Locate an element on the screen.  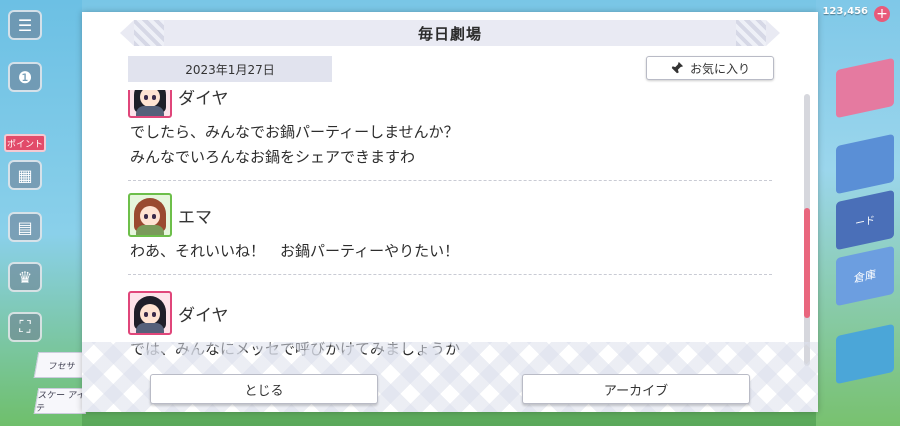
message-line: わあ、それいいね！ お鍋パーティーやりたい！ is located at coordinates (295, 251).